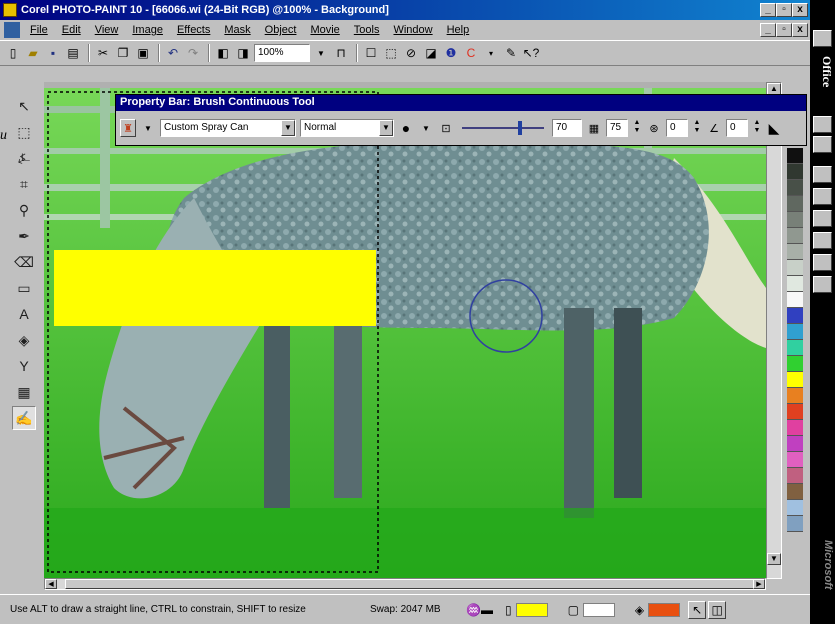  What do you see at coordinates (24, 418) in the screenshot?
I see `brush-tool-icon: ✍` at bounding box center [24, 418].